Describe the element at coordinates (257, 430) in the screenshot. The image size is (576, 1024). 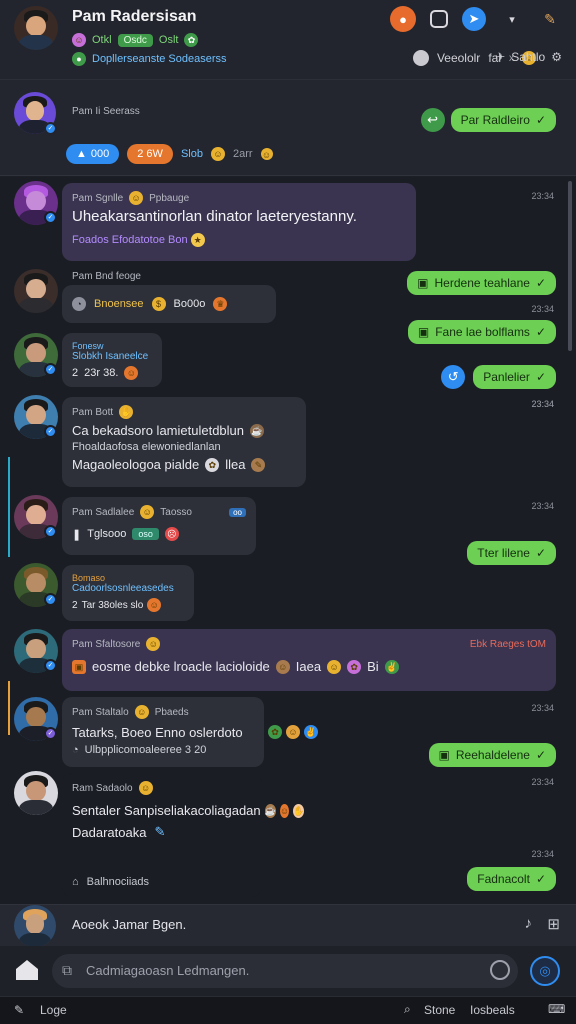
I see `emoji-icon: ☕` at that location.